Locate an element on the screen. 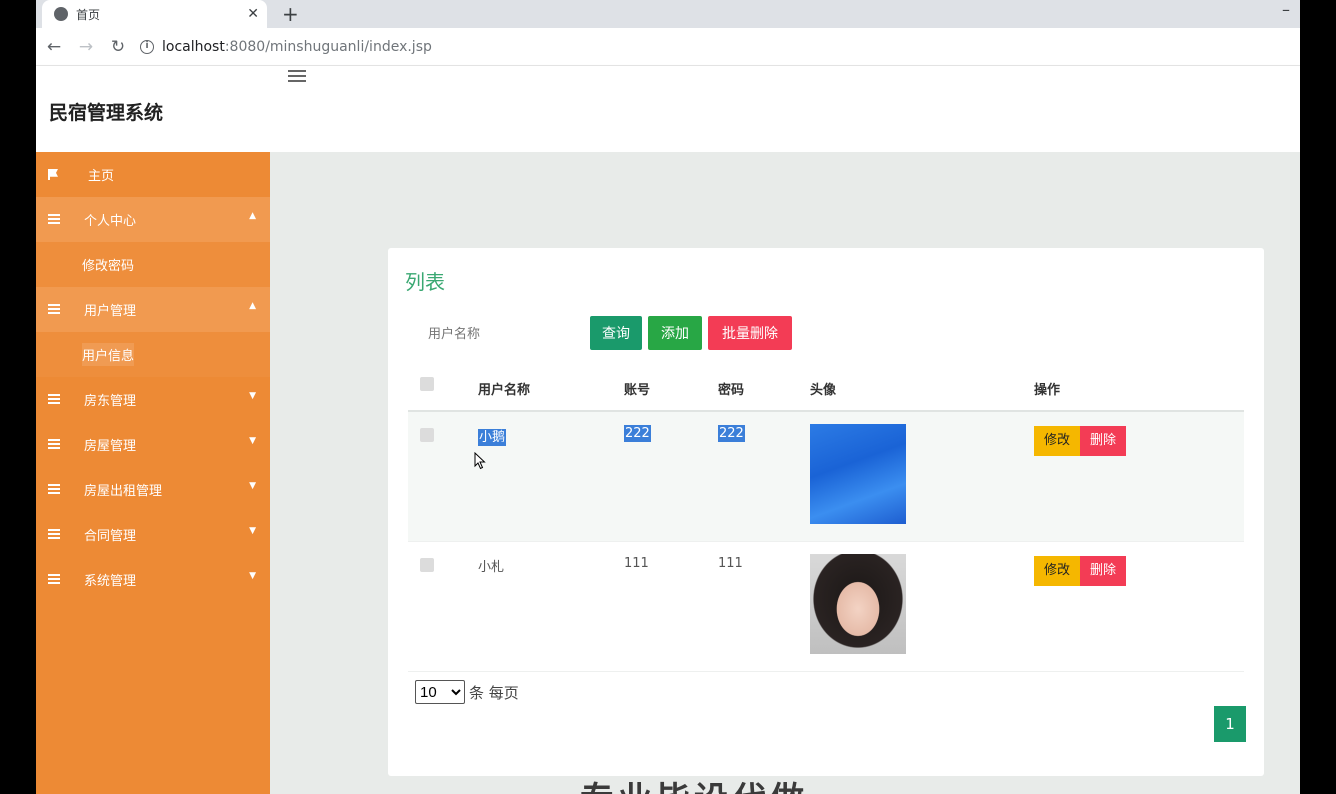 The width and height of the screenshot is (1336, 794). page-number-button: 1 is located at coordinates (1230, 724).